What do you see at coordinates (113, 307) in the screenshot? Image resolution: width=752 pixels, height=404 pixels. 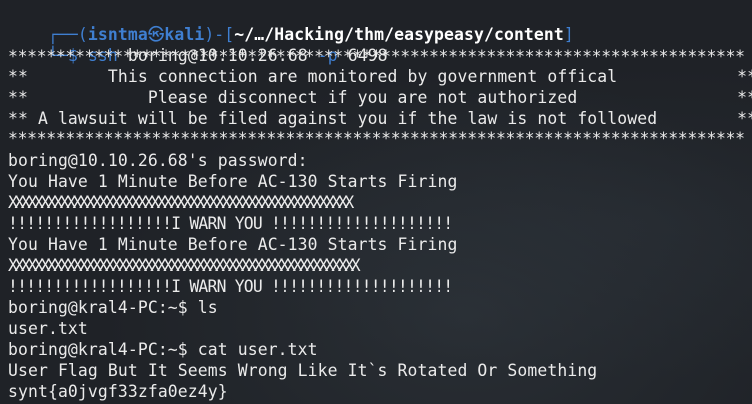 I see `output-line: boring@kral4-PC:~$ ls` at bounding box center [113, 307].